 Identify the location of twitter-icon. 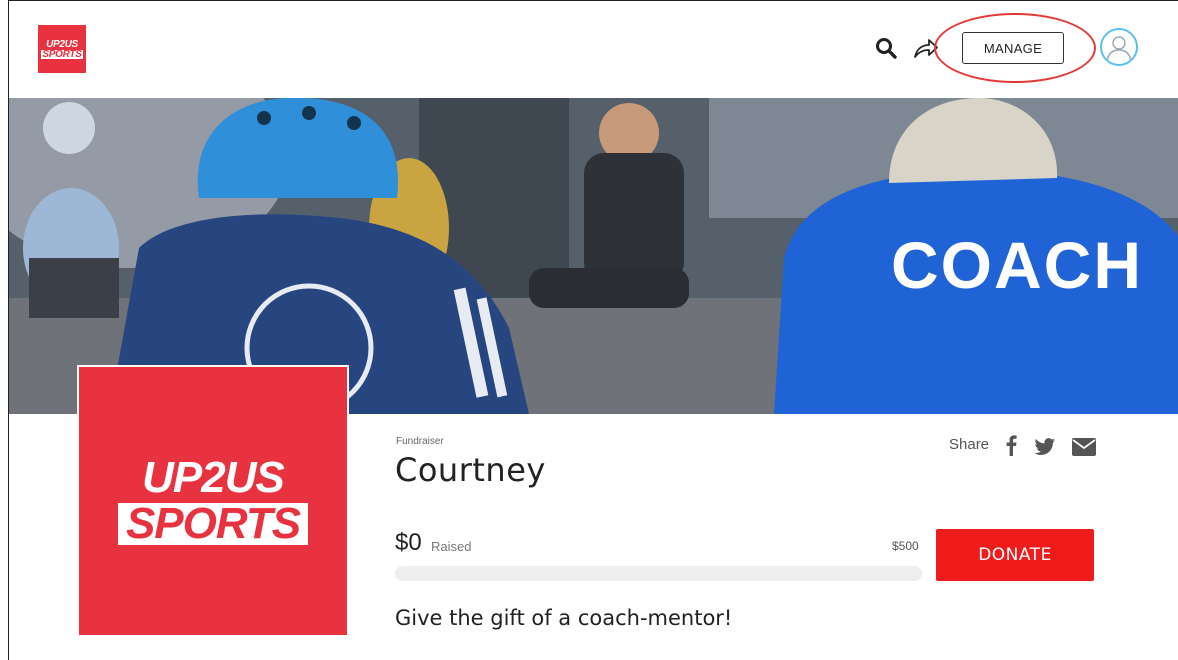
(1045, 447).